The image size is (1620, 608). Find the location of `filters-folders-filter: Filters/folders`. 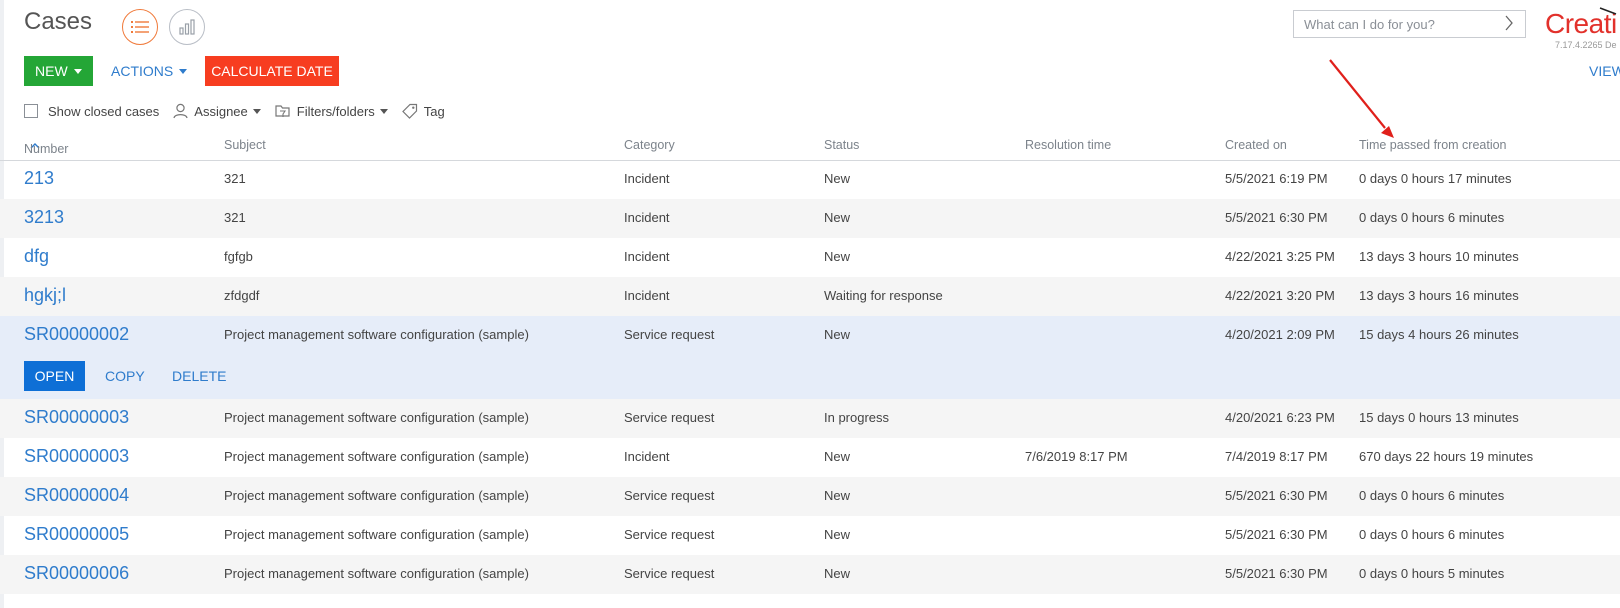

filters-folders-filter: Filters/folders is located at coordinates (331, 111).